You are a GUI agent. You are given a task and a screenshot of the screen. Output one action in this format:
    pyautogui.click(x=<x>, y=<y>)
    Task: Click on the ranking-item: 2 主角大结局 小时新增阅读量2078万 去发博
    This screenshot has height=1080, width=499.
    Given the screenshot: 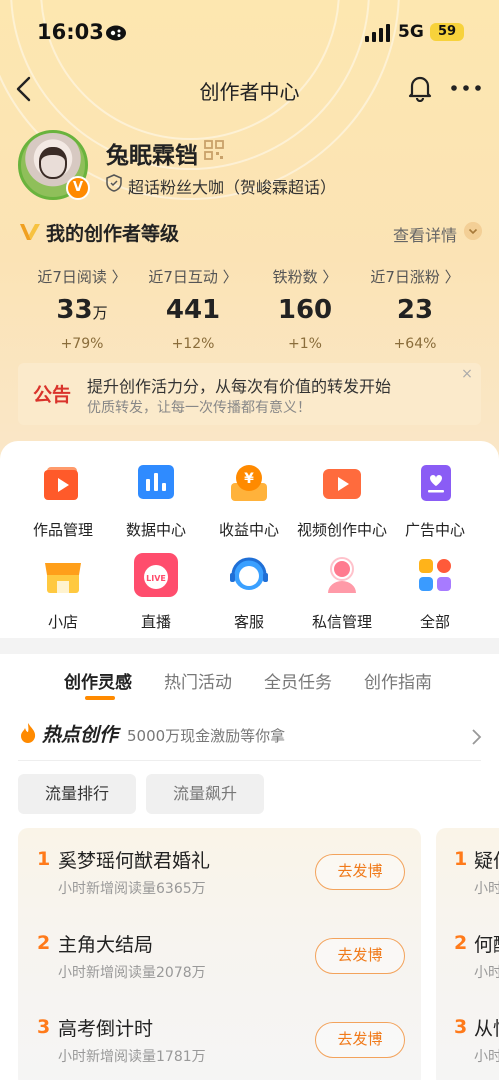 What is the action you would take?
    pyautogui.click(x=219, y=954)
    